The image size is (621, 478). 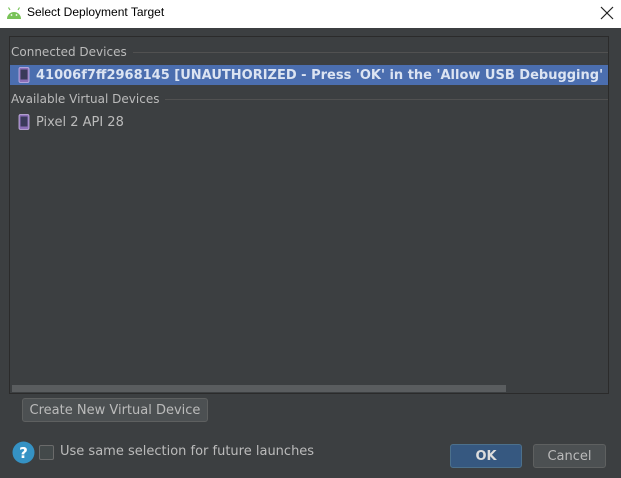 I want to click on title-bar: Select Deployment Target, so click(x=310, y=14).